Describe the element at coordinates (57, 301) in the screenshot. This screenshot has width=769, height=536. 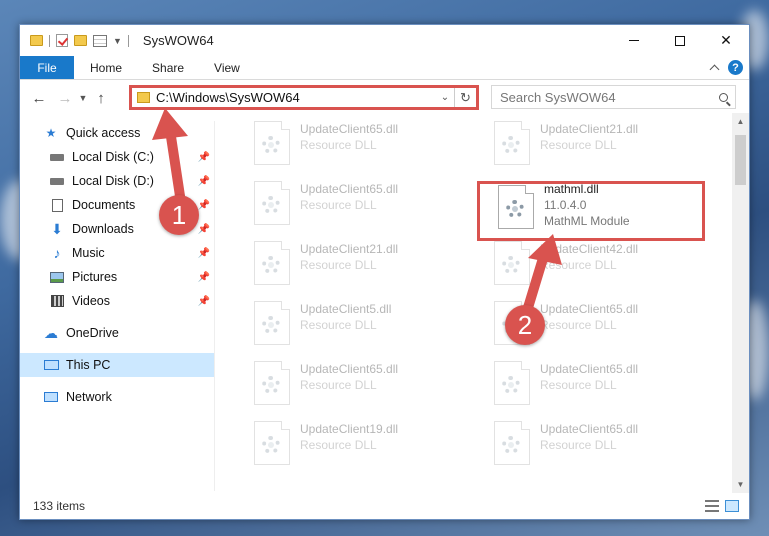
I see `videos-icon` at that location.